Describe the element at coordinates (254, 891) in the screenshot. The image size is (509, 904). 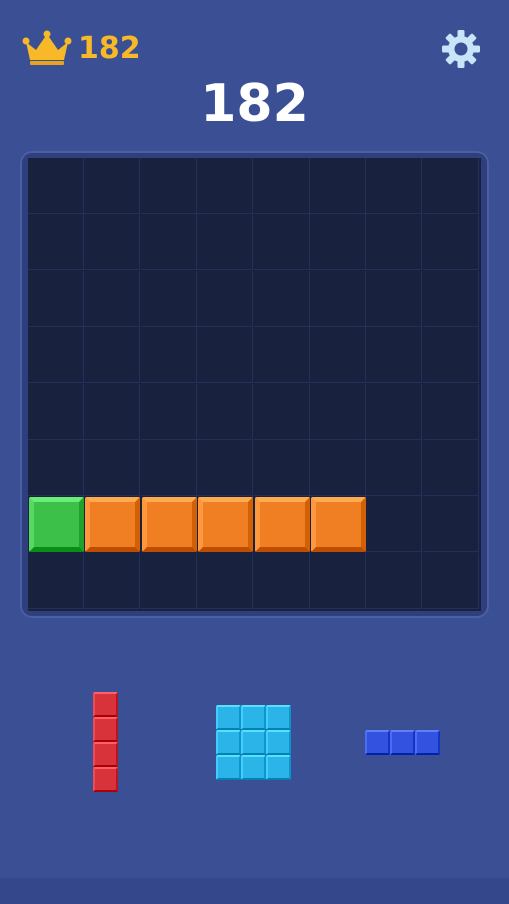
I see `bottom-band` at that location.